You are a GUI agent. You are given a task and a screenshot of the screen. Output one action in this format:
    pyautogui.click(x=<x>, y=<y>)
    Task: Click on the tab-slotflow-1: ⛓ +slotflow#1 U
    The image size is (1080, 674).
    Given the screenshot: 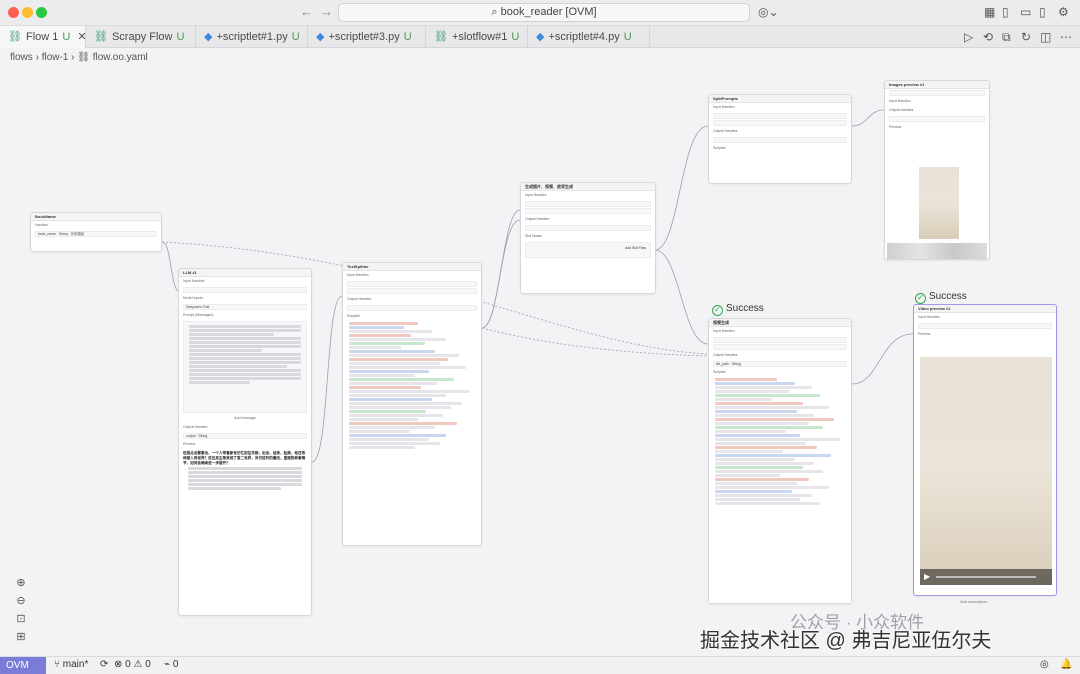 What is the action you would take?
    pyautogui.click(x=477, y=37)
    